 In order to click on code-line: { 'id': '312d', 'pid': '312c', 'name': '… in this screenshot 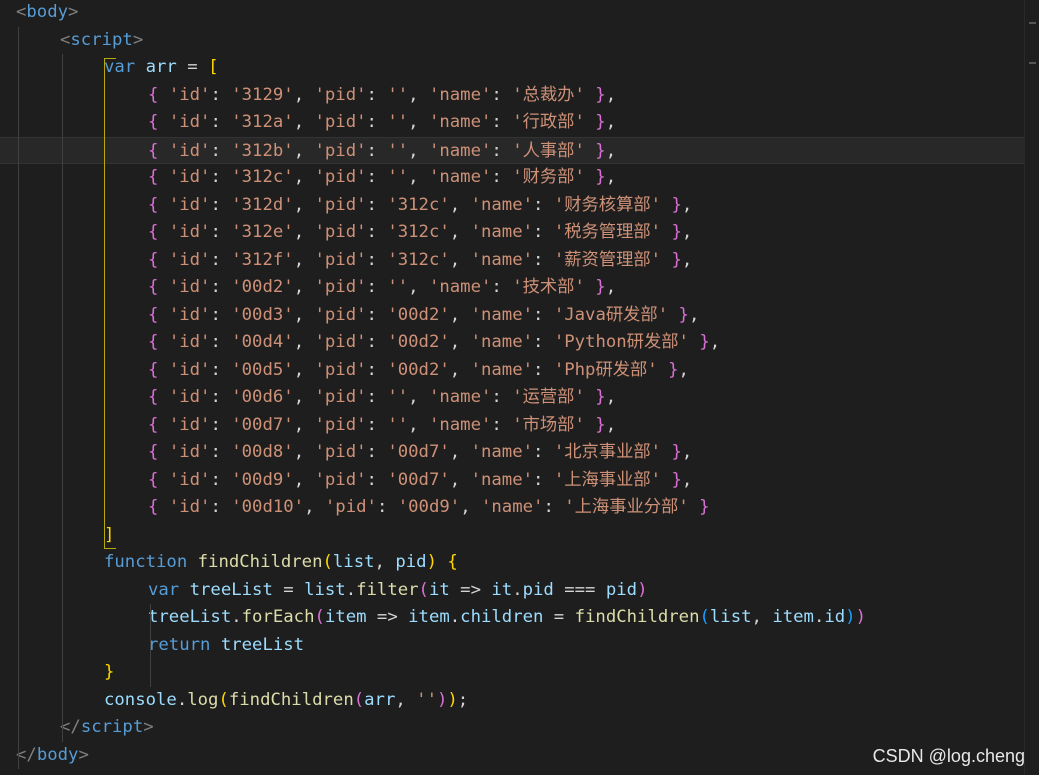, I will do `click(512, 206)`.